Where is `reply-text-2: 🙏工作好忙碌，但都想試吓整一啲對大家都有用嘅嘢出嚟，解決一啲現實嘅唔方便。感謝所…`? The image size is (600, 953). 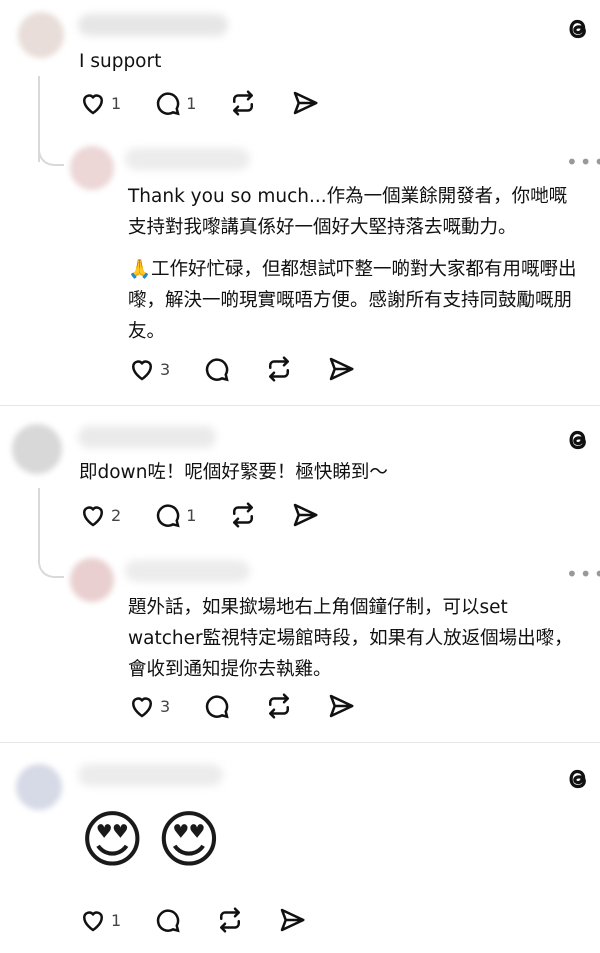
reply-text-2: 🙏工作好忙碌，但都想試吓整一啲對大家都有用嘅嘢出嚟，解決一啲現實嘅唔方便。感謝所… is located at coordinates (352, 300).